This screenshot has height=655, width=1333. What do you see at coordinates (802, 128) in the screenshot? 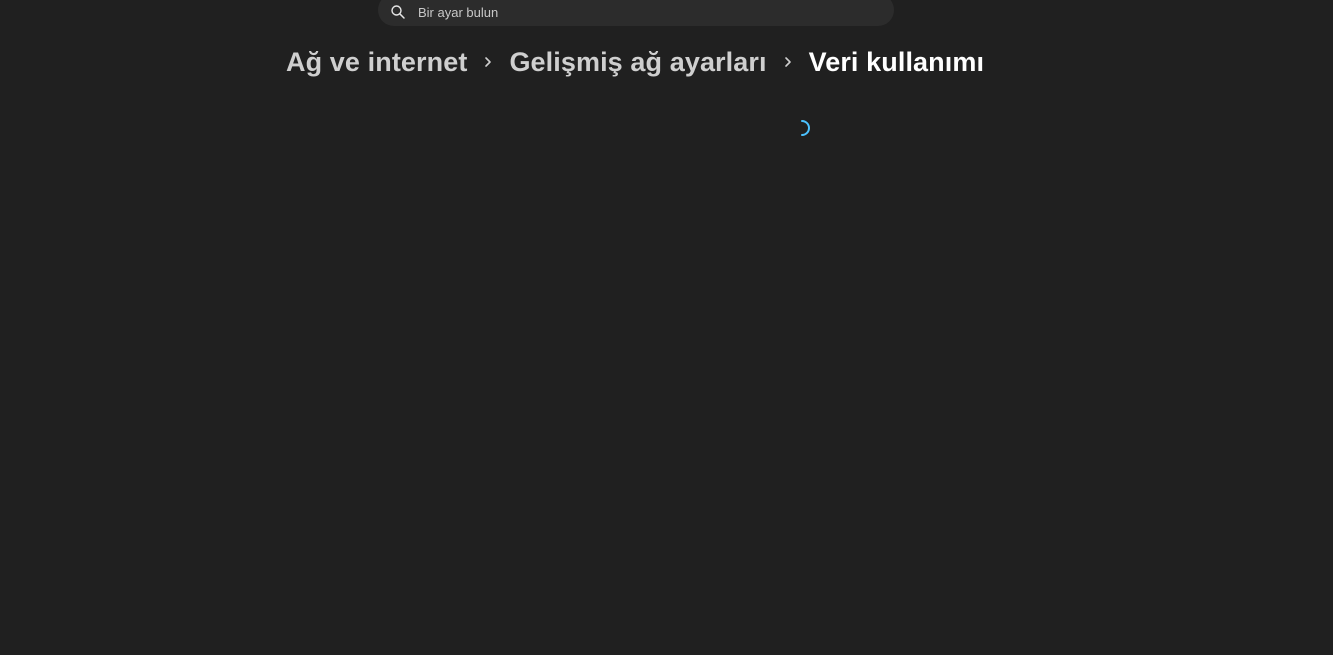
I see `loading-spinner-icon` at bounding box center [802, 128].